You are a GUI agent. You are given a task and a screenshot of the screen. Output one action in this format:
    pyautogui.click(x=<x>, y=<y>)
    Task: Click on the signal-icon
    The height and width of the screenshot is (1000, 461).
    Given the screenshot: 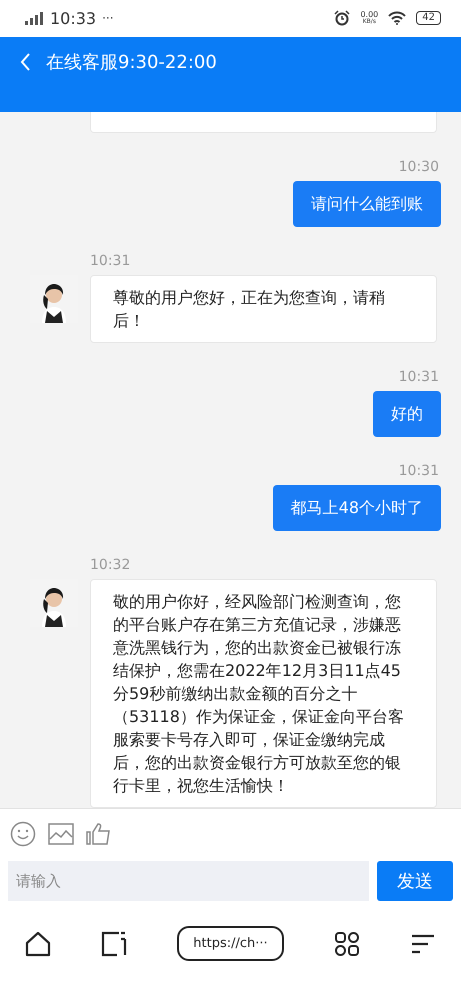 What is the action you would take?
    pyautogui.click(x=34, y=18)
    